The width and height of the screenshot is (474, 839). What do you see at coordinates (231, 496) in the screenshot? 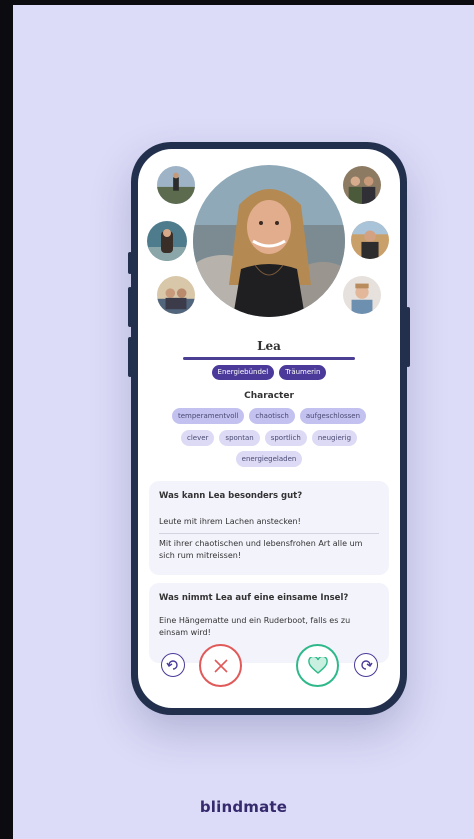
I see `question-title: Was kann Lea besonders gut?` at bounding box center [231, 496].